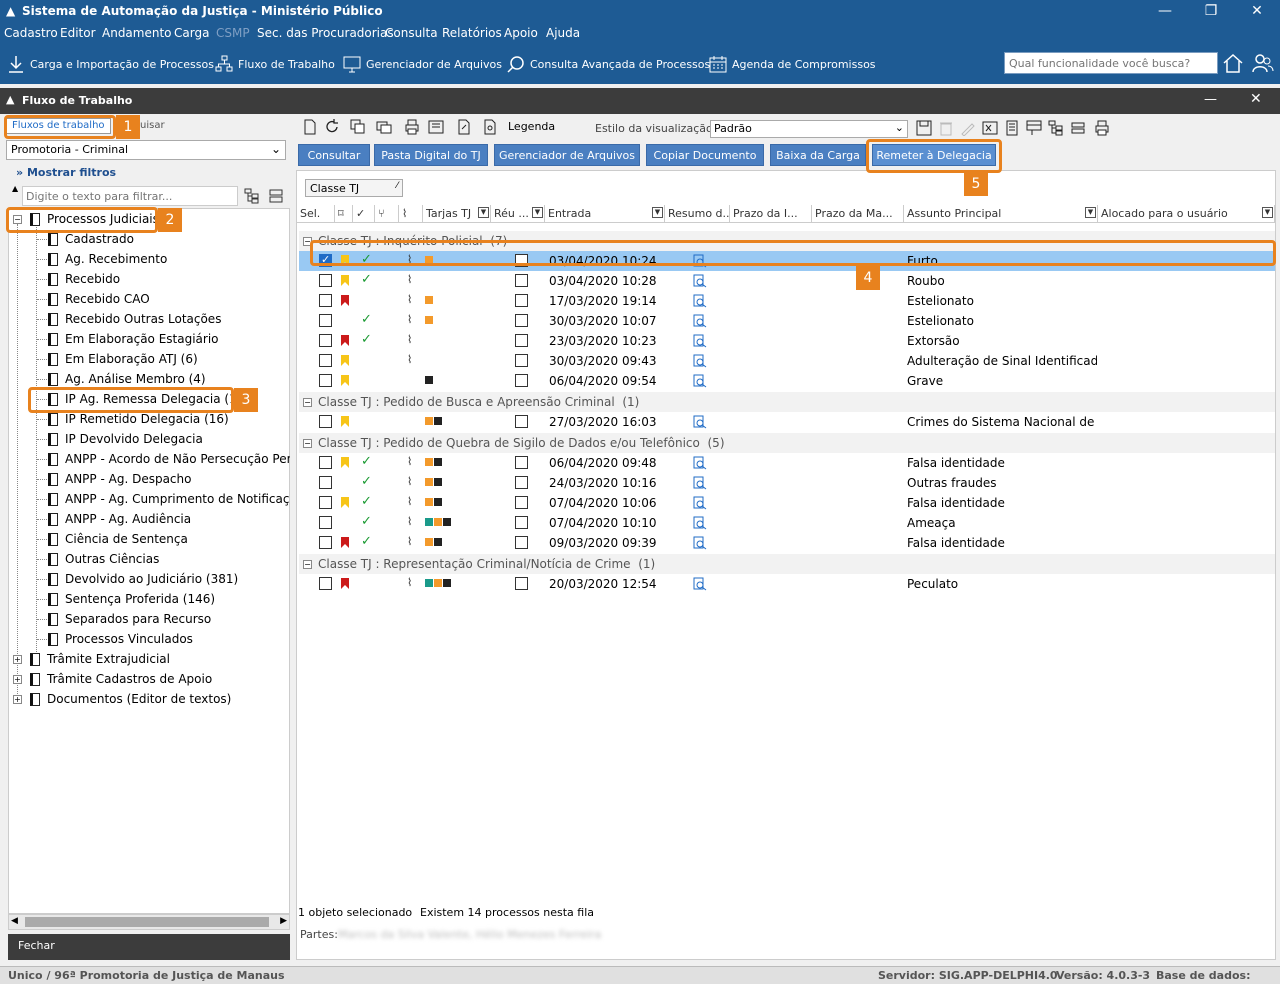 The width and height of the screenshot is (1280, 984). Describe the element at coordinates (531, 126) in the screenshot. I see `legenda-label: Legenda` at that location.